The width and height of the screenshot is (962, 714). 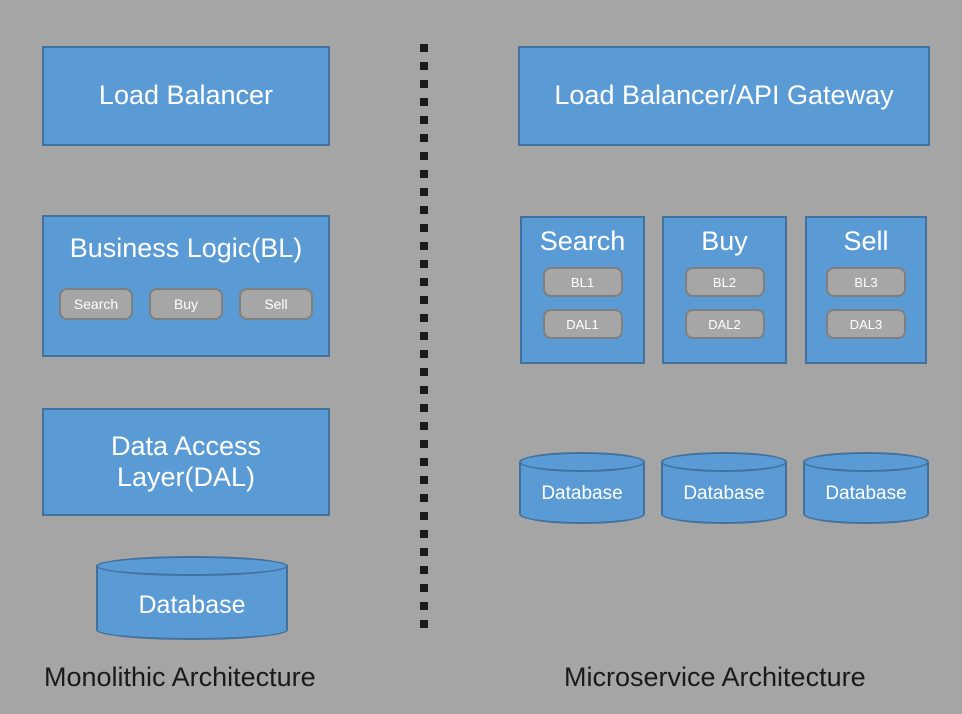 I want to click on monolith-business-logic-label: Business Logic(BL), so click(x=186, y=248).